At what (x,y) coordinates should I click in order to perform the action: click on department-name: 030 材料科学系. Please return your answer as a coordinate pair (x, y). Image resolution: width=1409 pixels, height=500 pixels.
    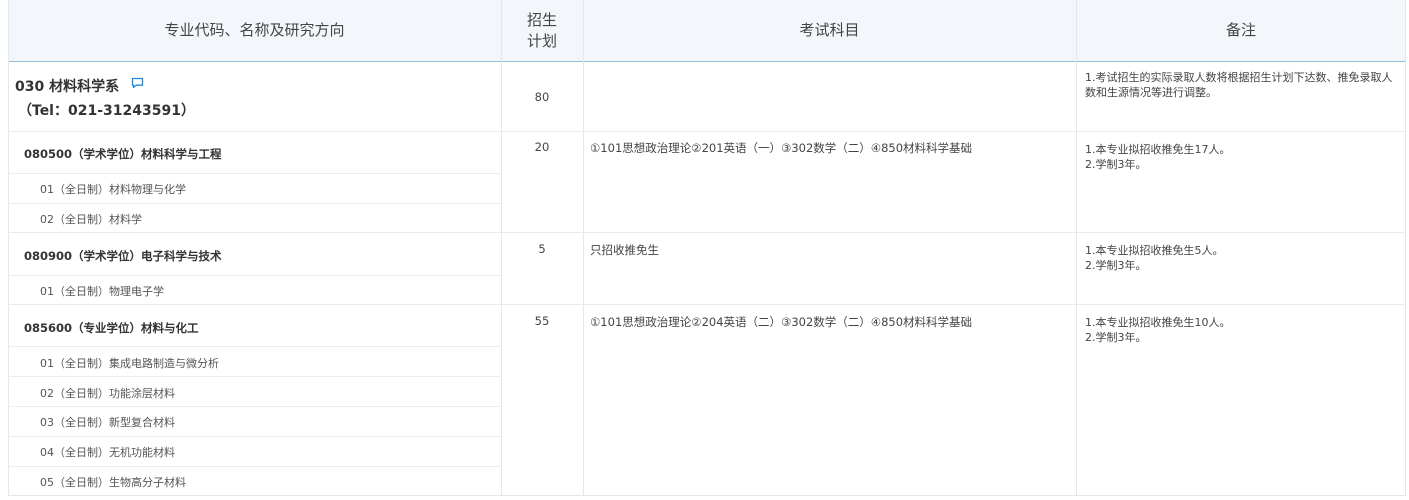
    Looking at the image, I should click on (67, 87).